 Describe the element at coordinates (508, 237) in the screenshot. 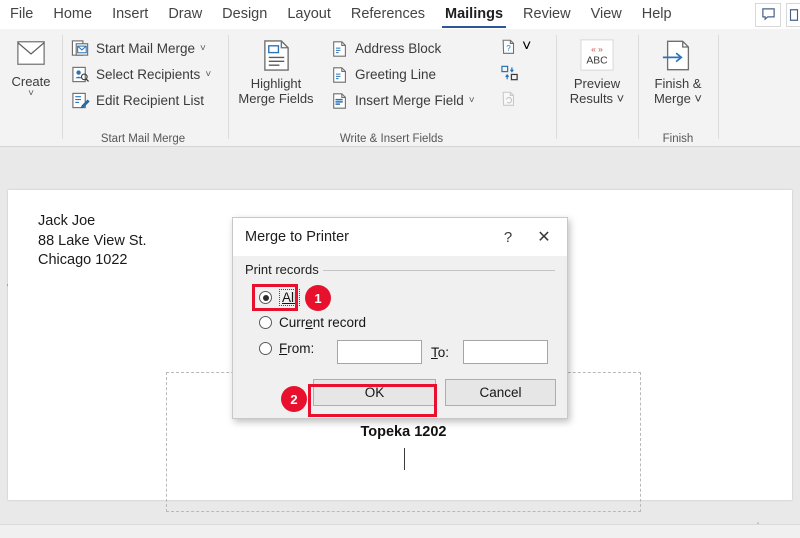

I see `help-icon: ?` at that location.